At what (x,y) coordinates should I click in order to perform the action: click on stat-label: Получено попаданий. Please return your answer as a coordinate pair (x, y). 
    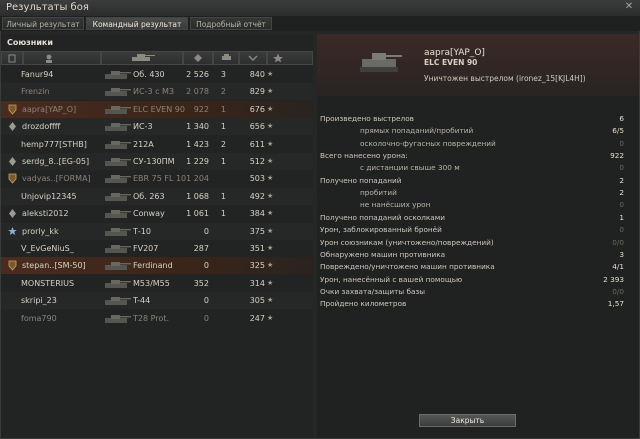
    Looking at the image, I should click on (361, 180).